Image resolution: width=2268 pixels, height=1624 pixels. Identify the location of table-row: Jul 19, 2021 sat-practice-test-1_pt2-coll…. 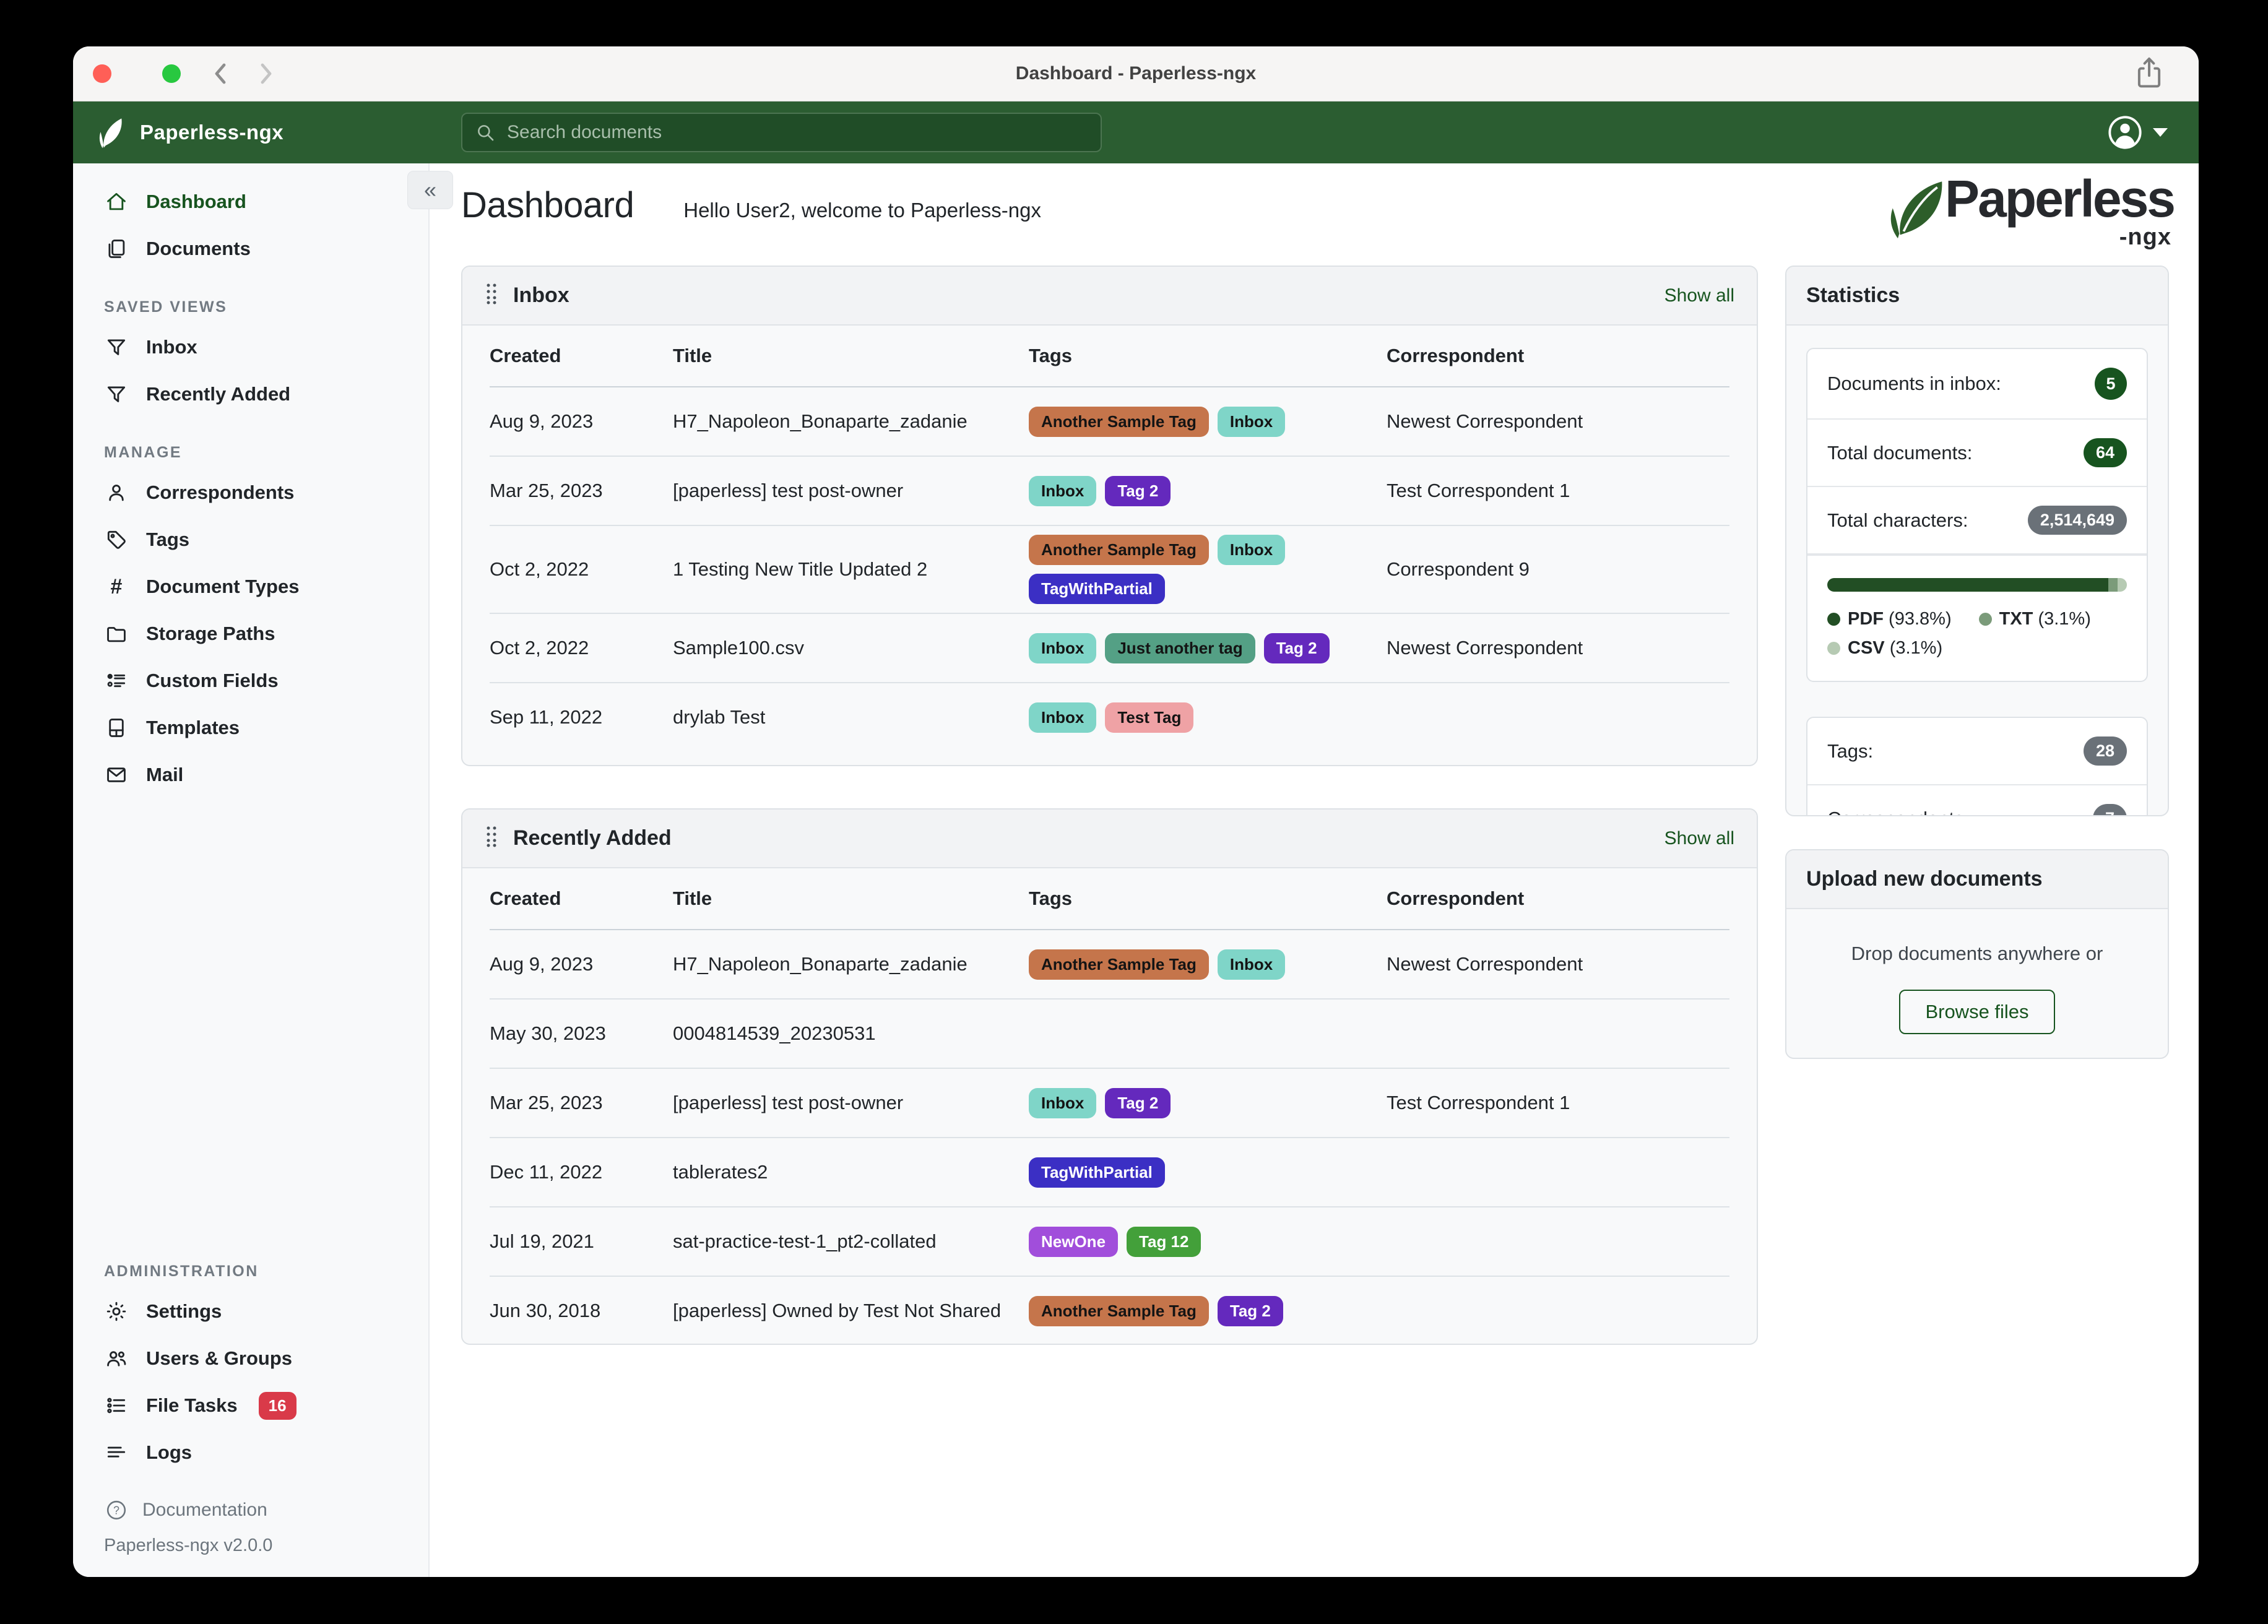
(1109, 1242).